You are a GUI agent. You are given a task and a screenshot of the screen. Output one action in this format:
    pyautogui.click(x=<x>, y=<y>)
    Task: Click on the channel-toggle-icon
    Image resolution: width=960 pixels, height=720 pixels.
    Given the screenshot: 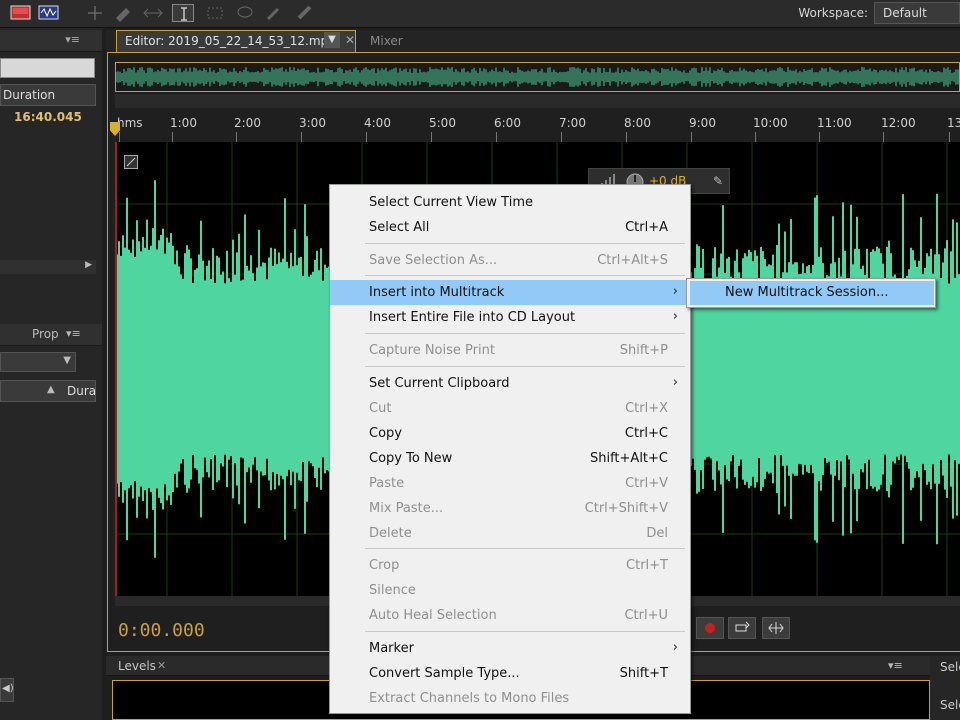 What is the action you would take?
    pyautogui.click(x=131, y=162)
    